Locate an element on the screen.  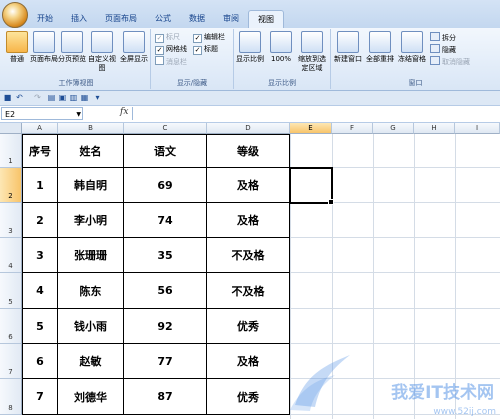
row-header-1: 1 is located at coordinates (11, 151).